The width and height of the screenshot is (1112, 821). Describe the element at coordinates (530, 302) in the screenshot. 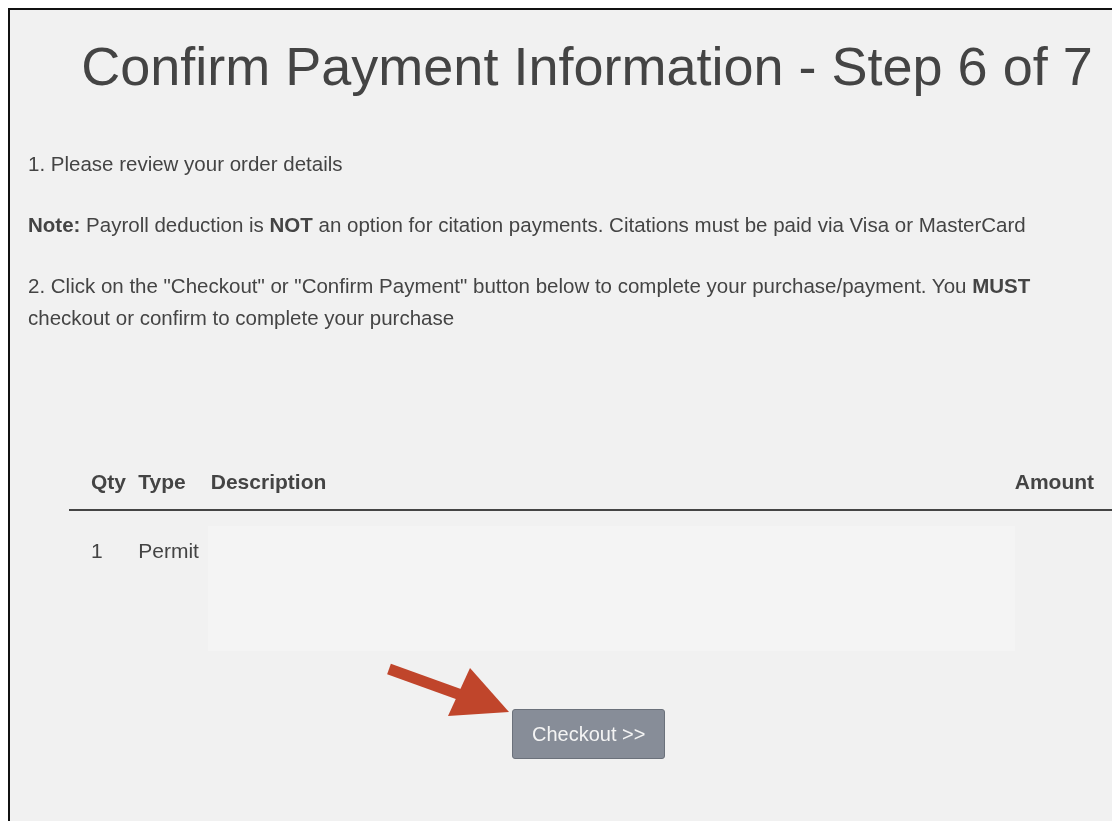

I see `instruction-text: 2. Click on the "Checkout" or "Confirm Payment" button below to complete your purchase/payment. You MUST checkout or confirm to complete your purchase` at that location.